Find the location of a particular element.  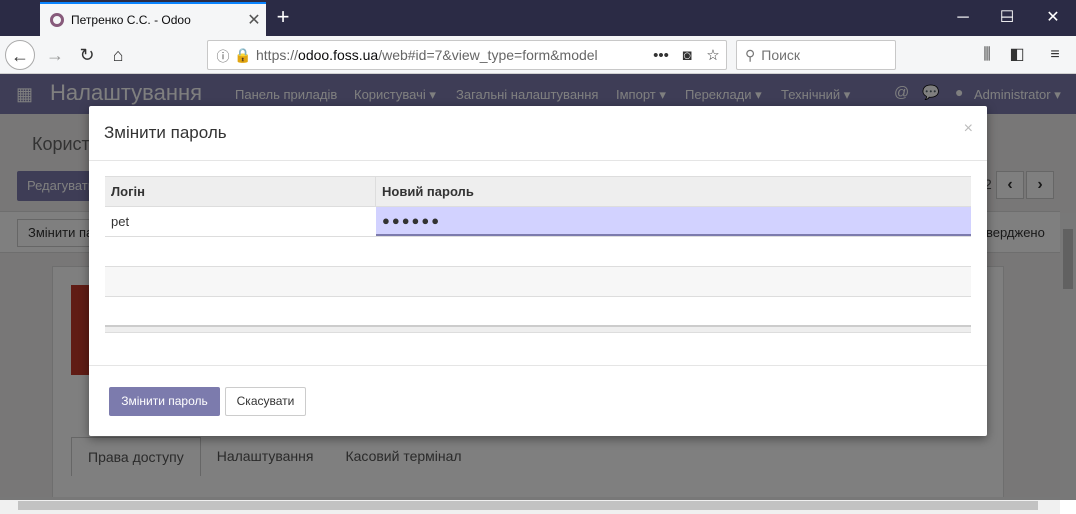

new-password-input: ●●●●●● is located at coordinates (673, 221).